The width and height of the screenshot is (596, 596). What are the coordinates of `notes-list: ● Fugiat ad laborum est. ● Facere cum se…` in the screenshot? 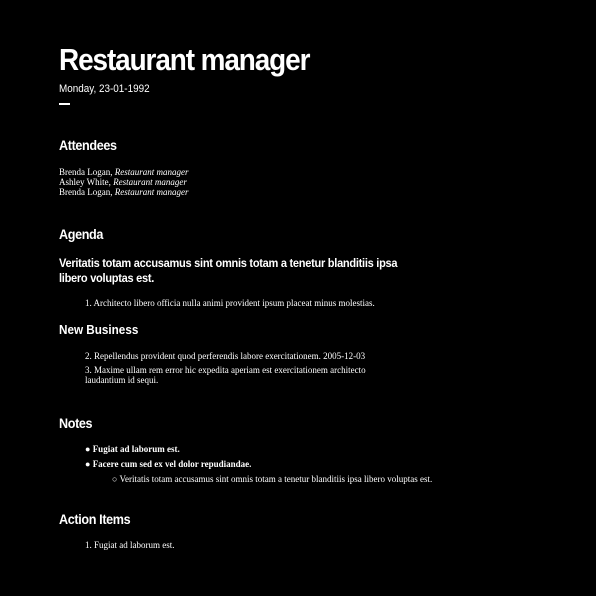 It's located at (245, 464).